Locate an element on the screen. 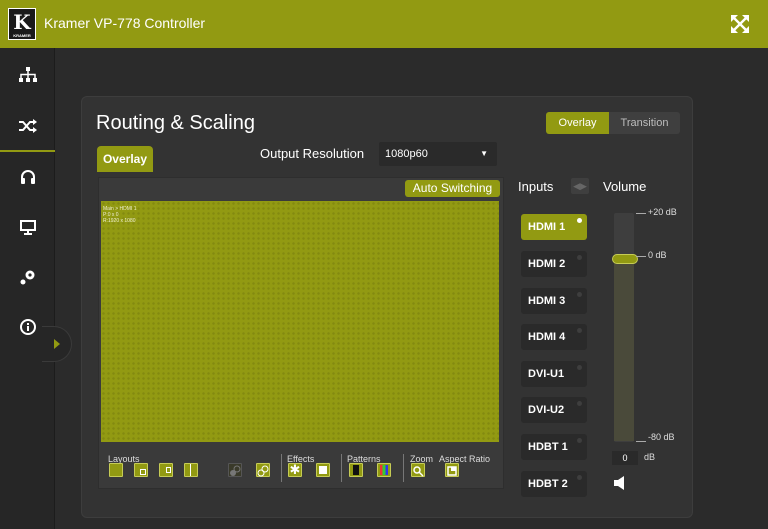 The height and width of the screenshot is (529, 768). volume-max-label: +20 dB is located at coordinates (662, 212).